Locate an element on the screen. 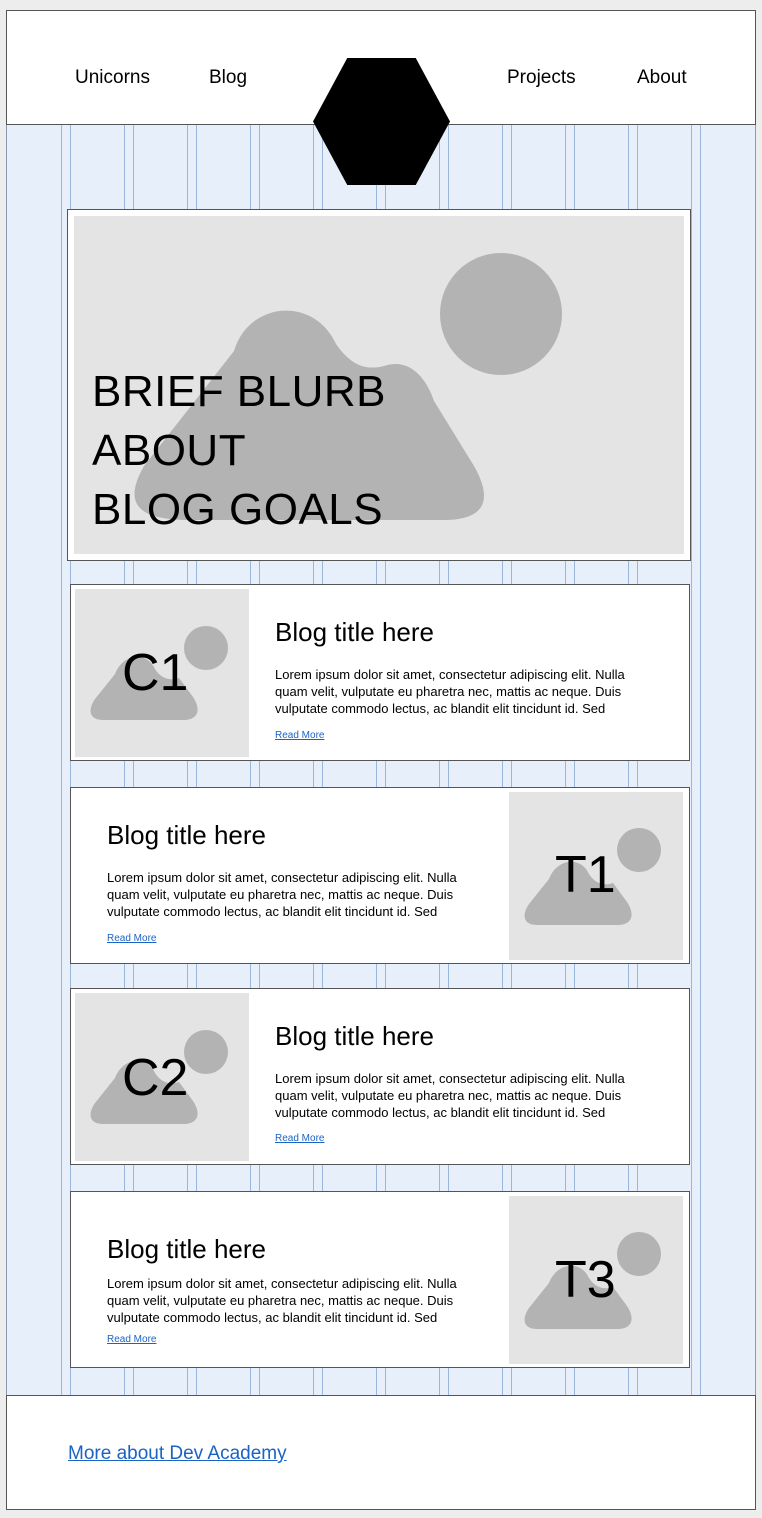 The image size is (762, 1518). post-thumbnail: C1 is located at coordinates (162, 673).